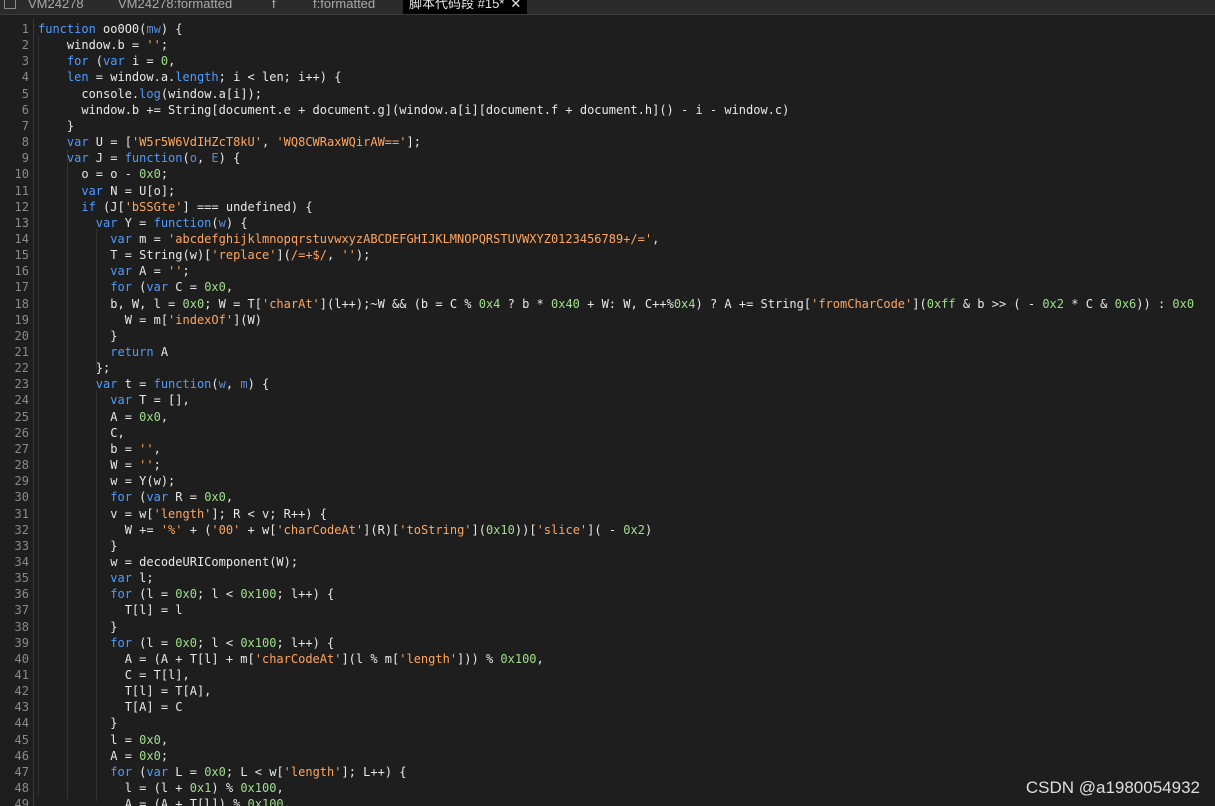 Image resolution: width=1215 pixels, height=806 pixels. I want to click on line-number: 7, so click(14, 126).